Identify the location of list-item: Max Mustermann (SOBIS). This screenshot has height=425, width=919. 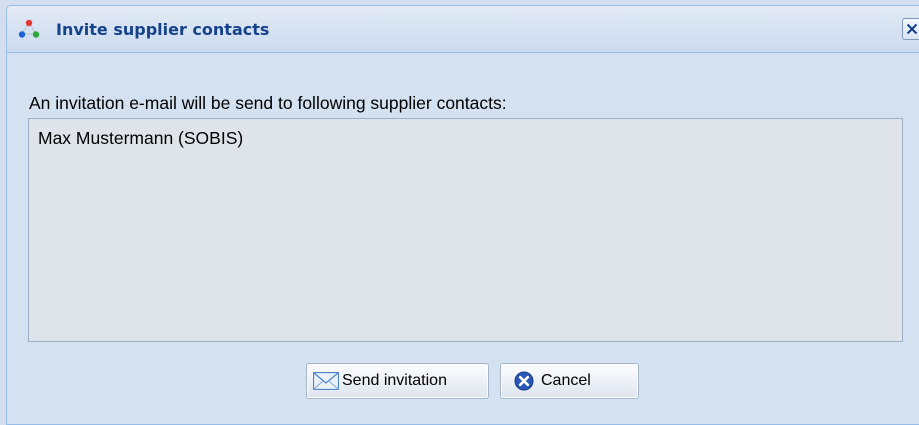
(141, 138).